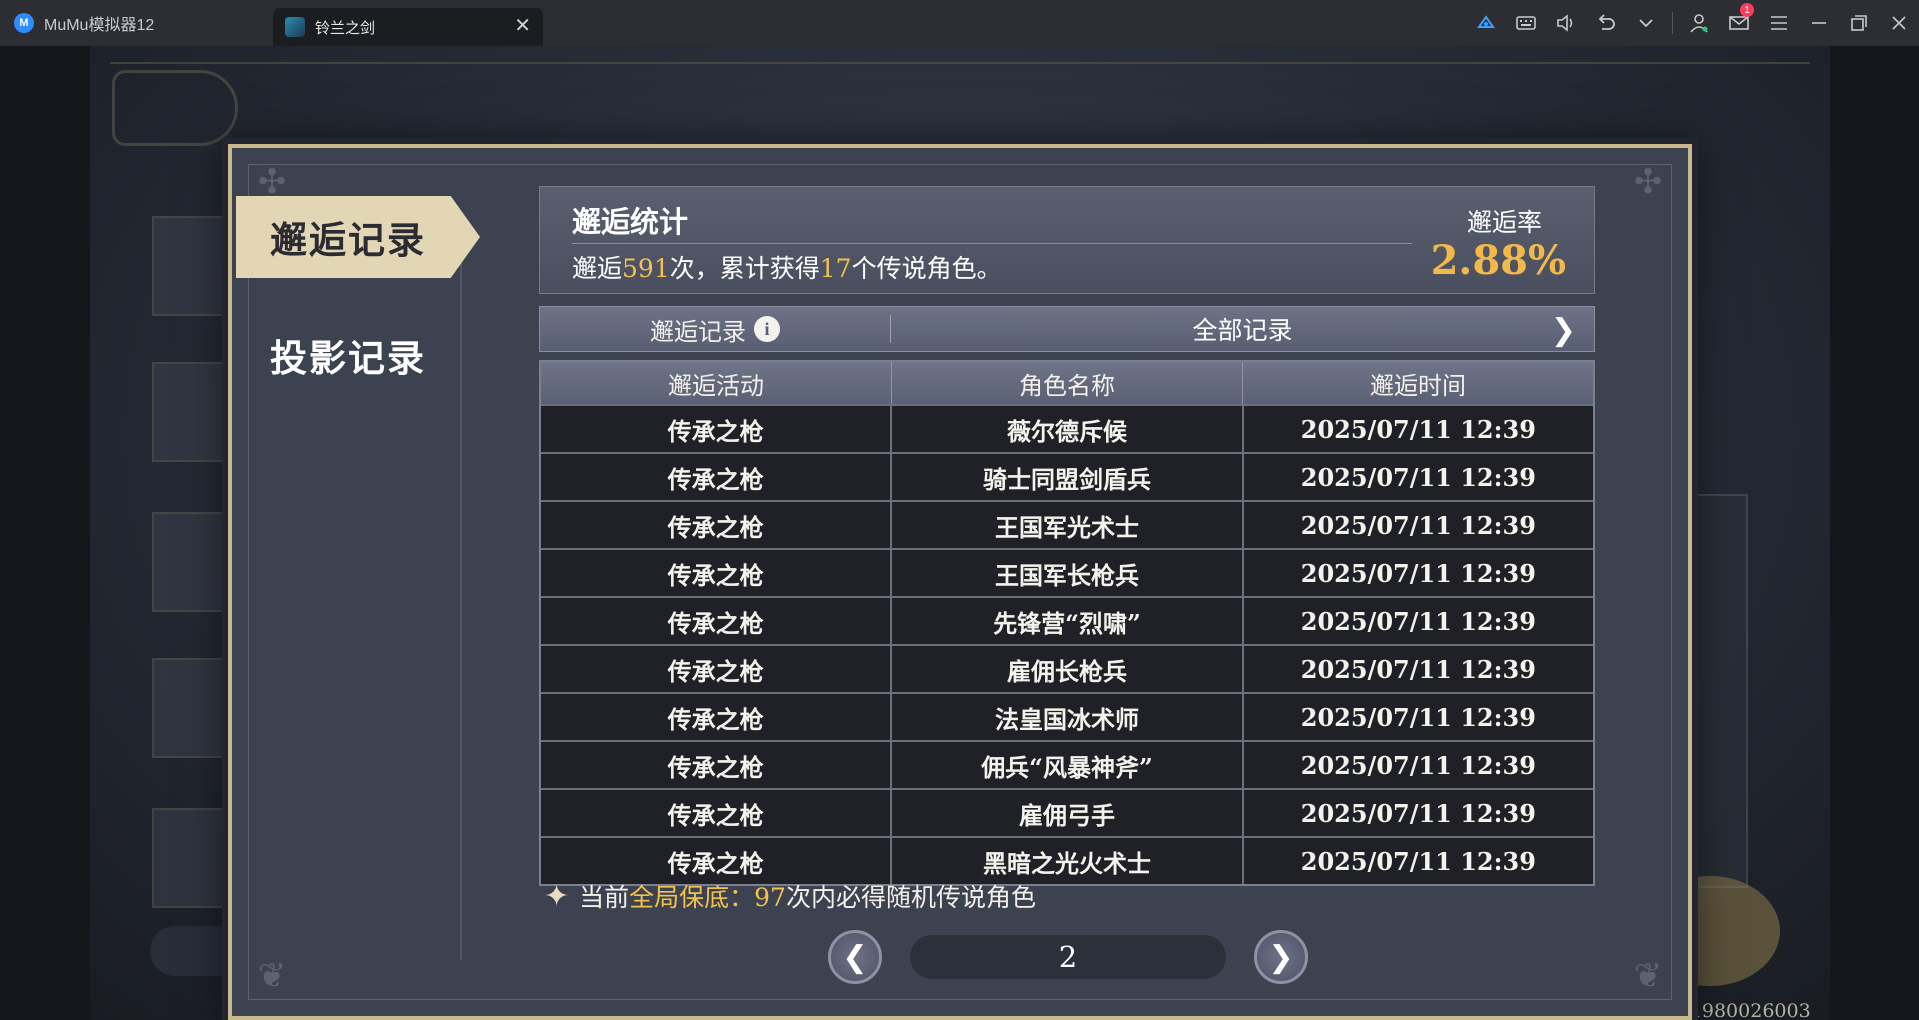 Image resolution: width=1919 pixels, height=1020 pixels. I want to click on cell-character-name: 法皇国冰术师, so click(1068, 717).